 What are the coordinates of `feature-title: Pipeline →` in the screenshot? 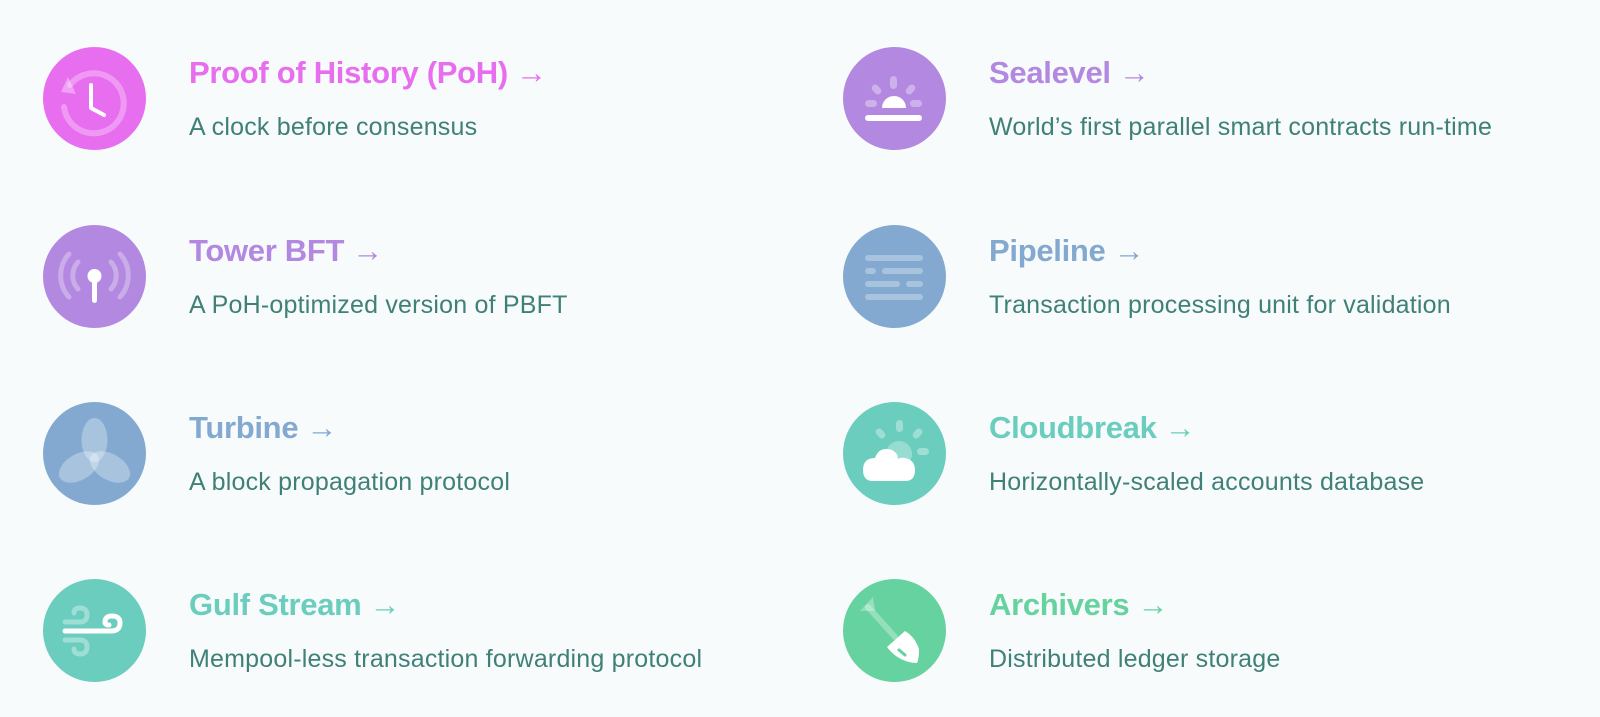 It's located at (1066, 251).